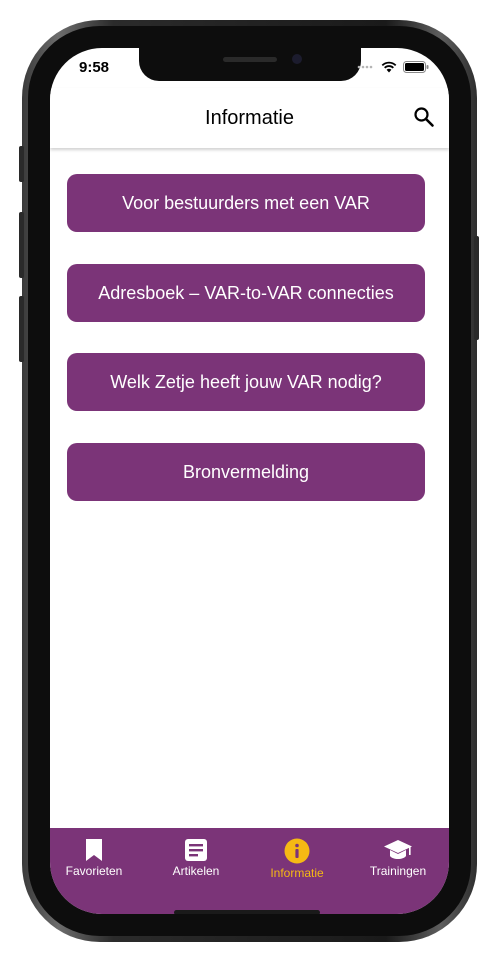 Image resolution: width=497 pixels, height=959 pixels. Describe the element at coordinates (21, 245) in the screenshot. I see `volume-up-button` at that location.